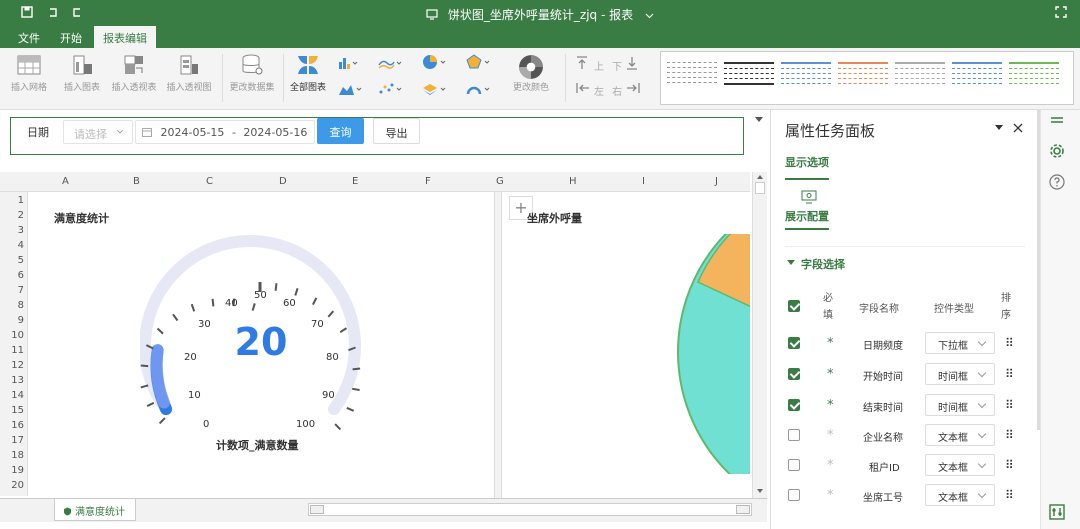  What do you see at coordinates (920, 78) in the screenshot?
I see `table-style-light` at bounding box center [920, 78].